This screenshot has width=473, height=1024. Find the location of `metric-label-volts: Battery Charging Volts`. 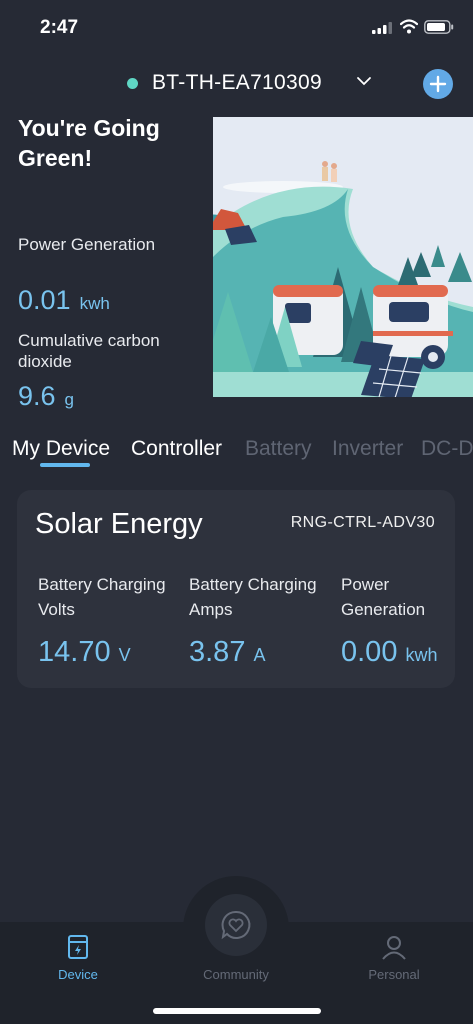

metric-label-volts: Battery Charging Volts is located at coordinates (102, 597).